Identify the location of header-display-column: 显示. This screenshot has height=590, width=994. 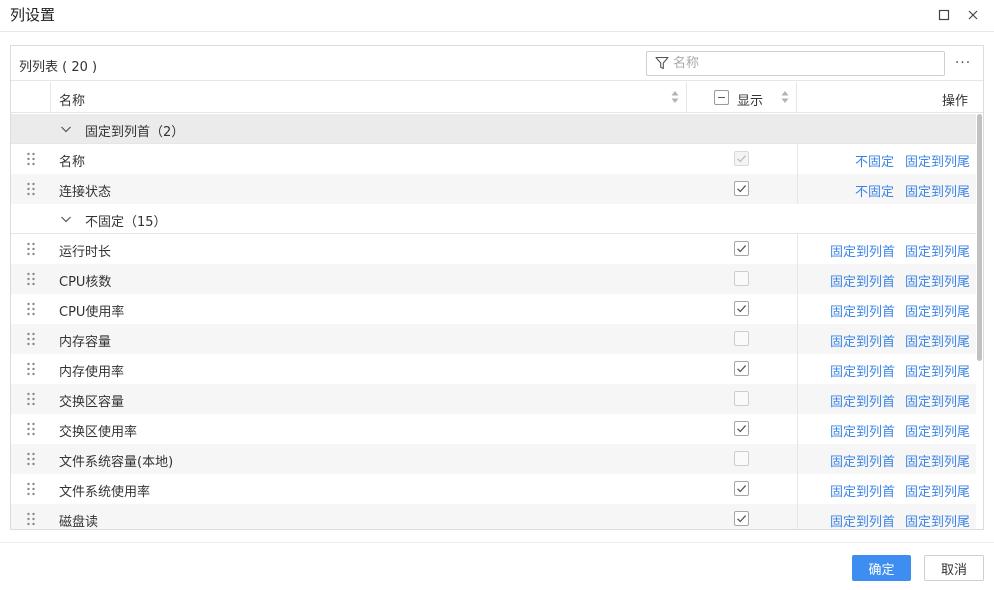
(742, 97).